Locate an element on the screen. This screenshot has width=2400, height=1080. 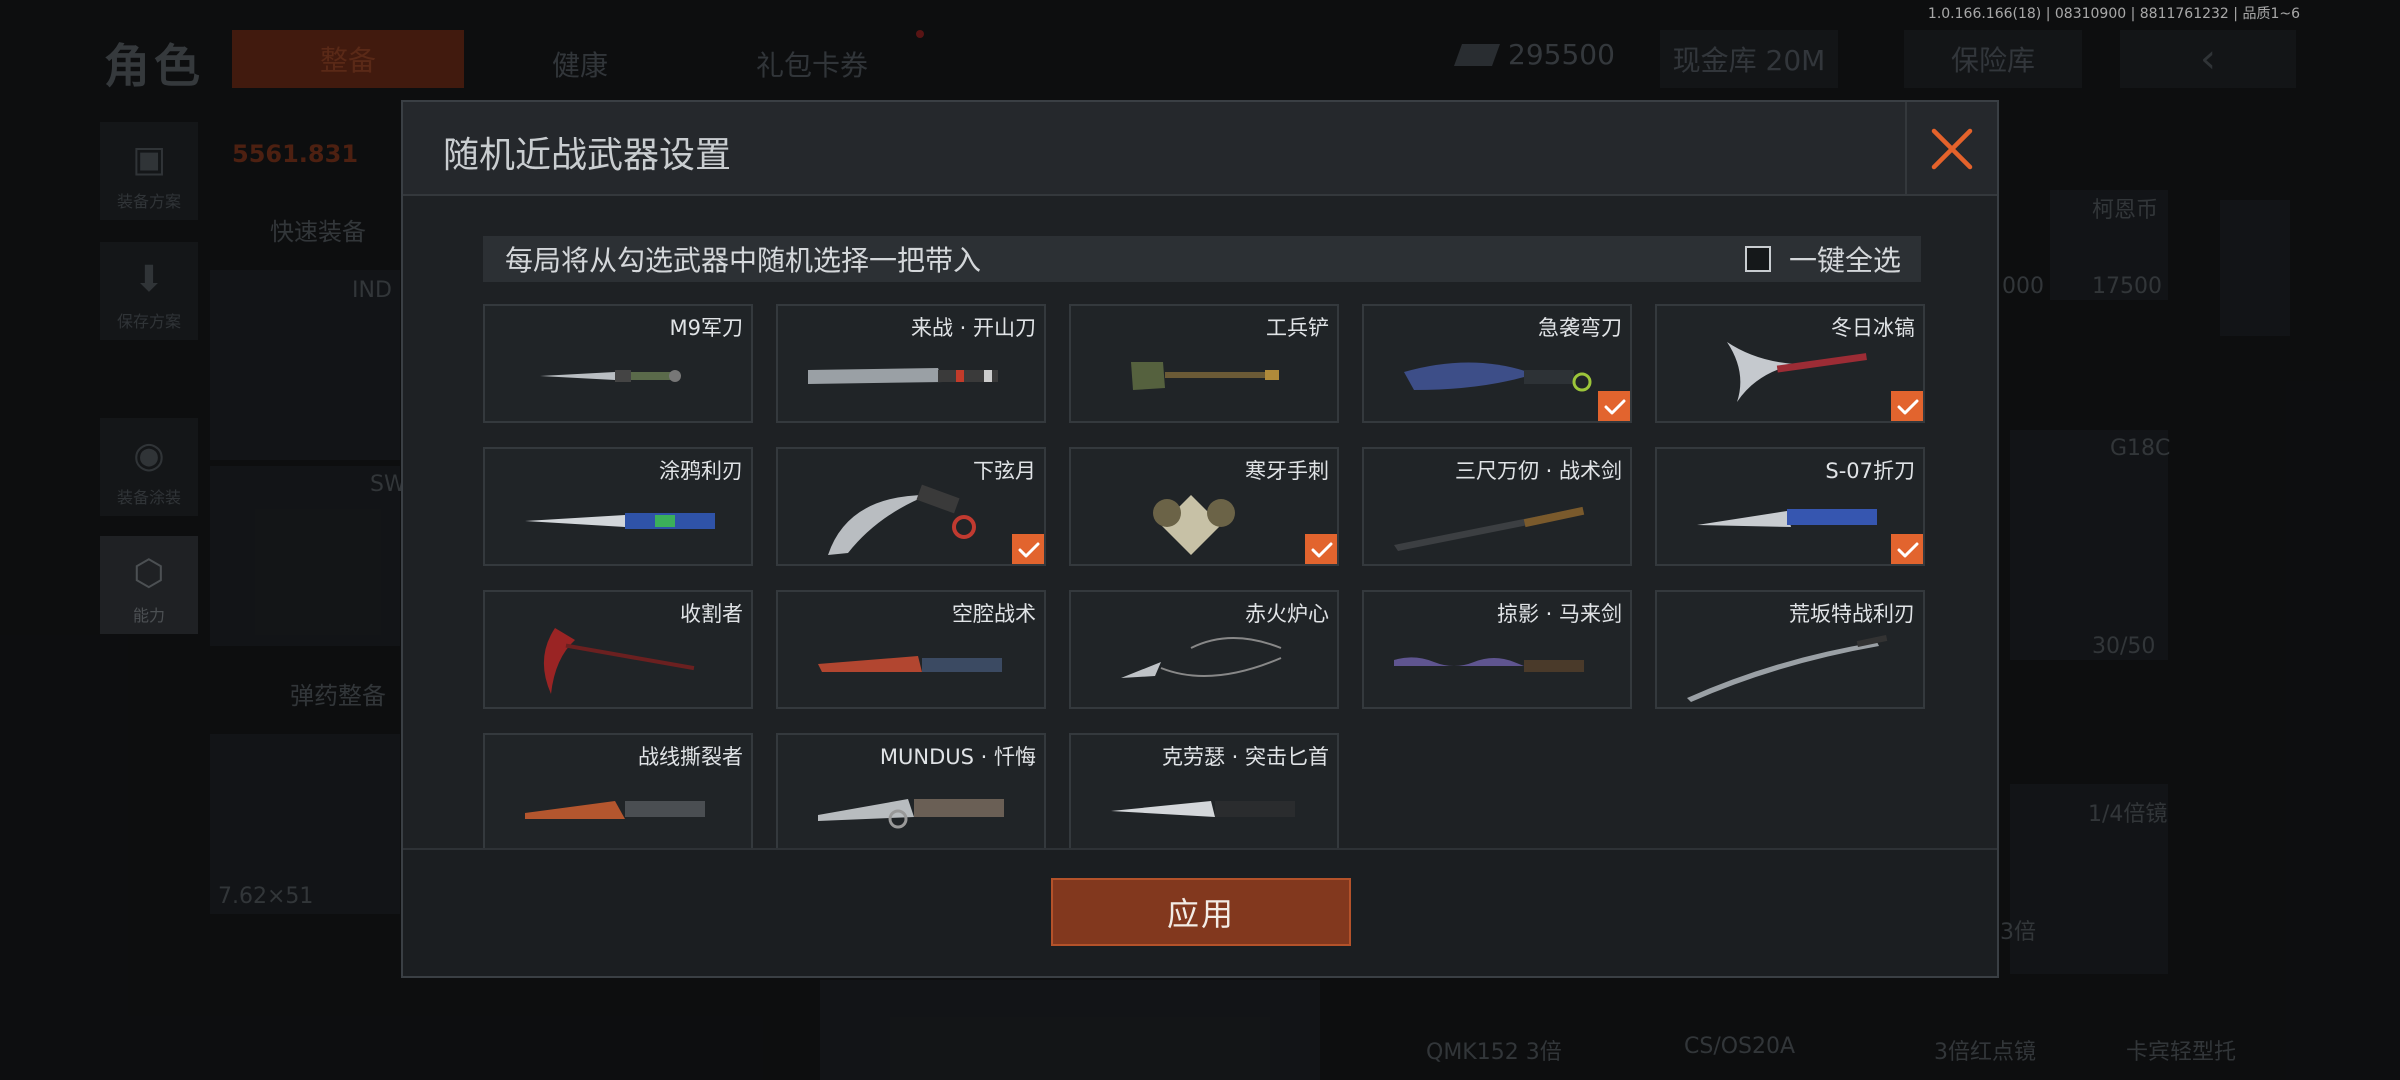
assault-dagger-icon is located at coordinates (1203, 809).